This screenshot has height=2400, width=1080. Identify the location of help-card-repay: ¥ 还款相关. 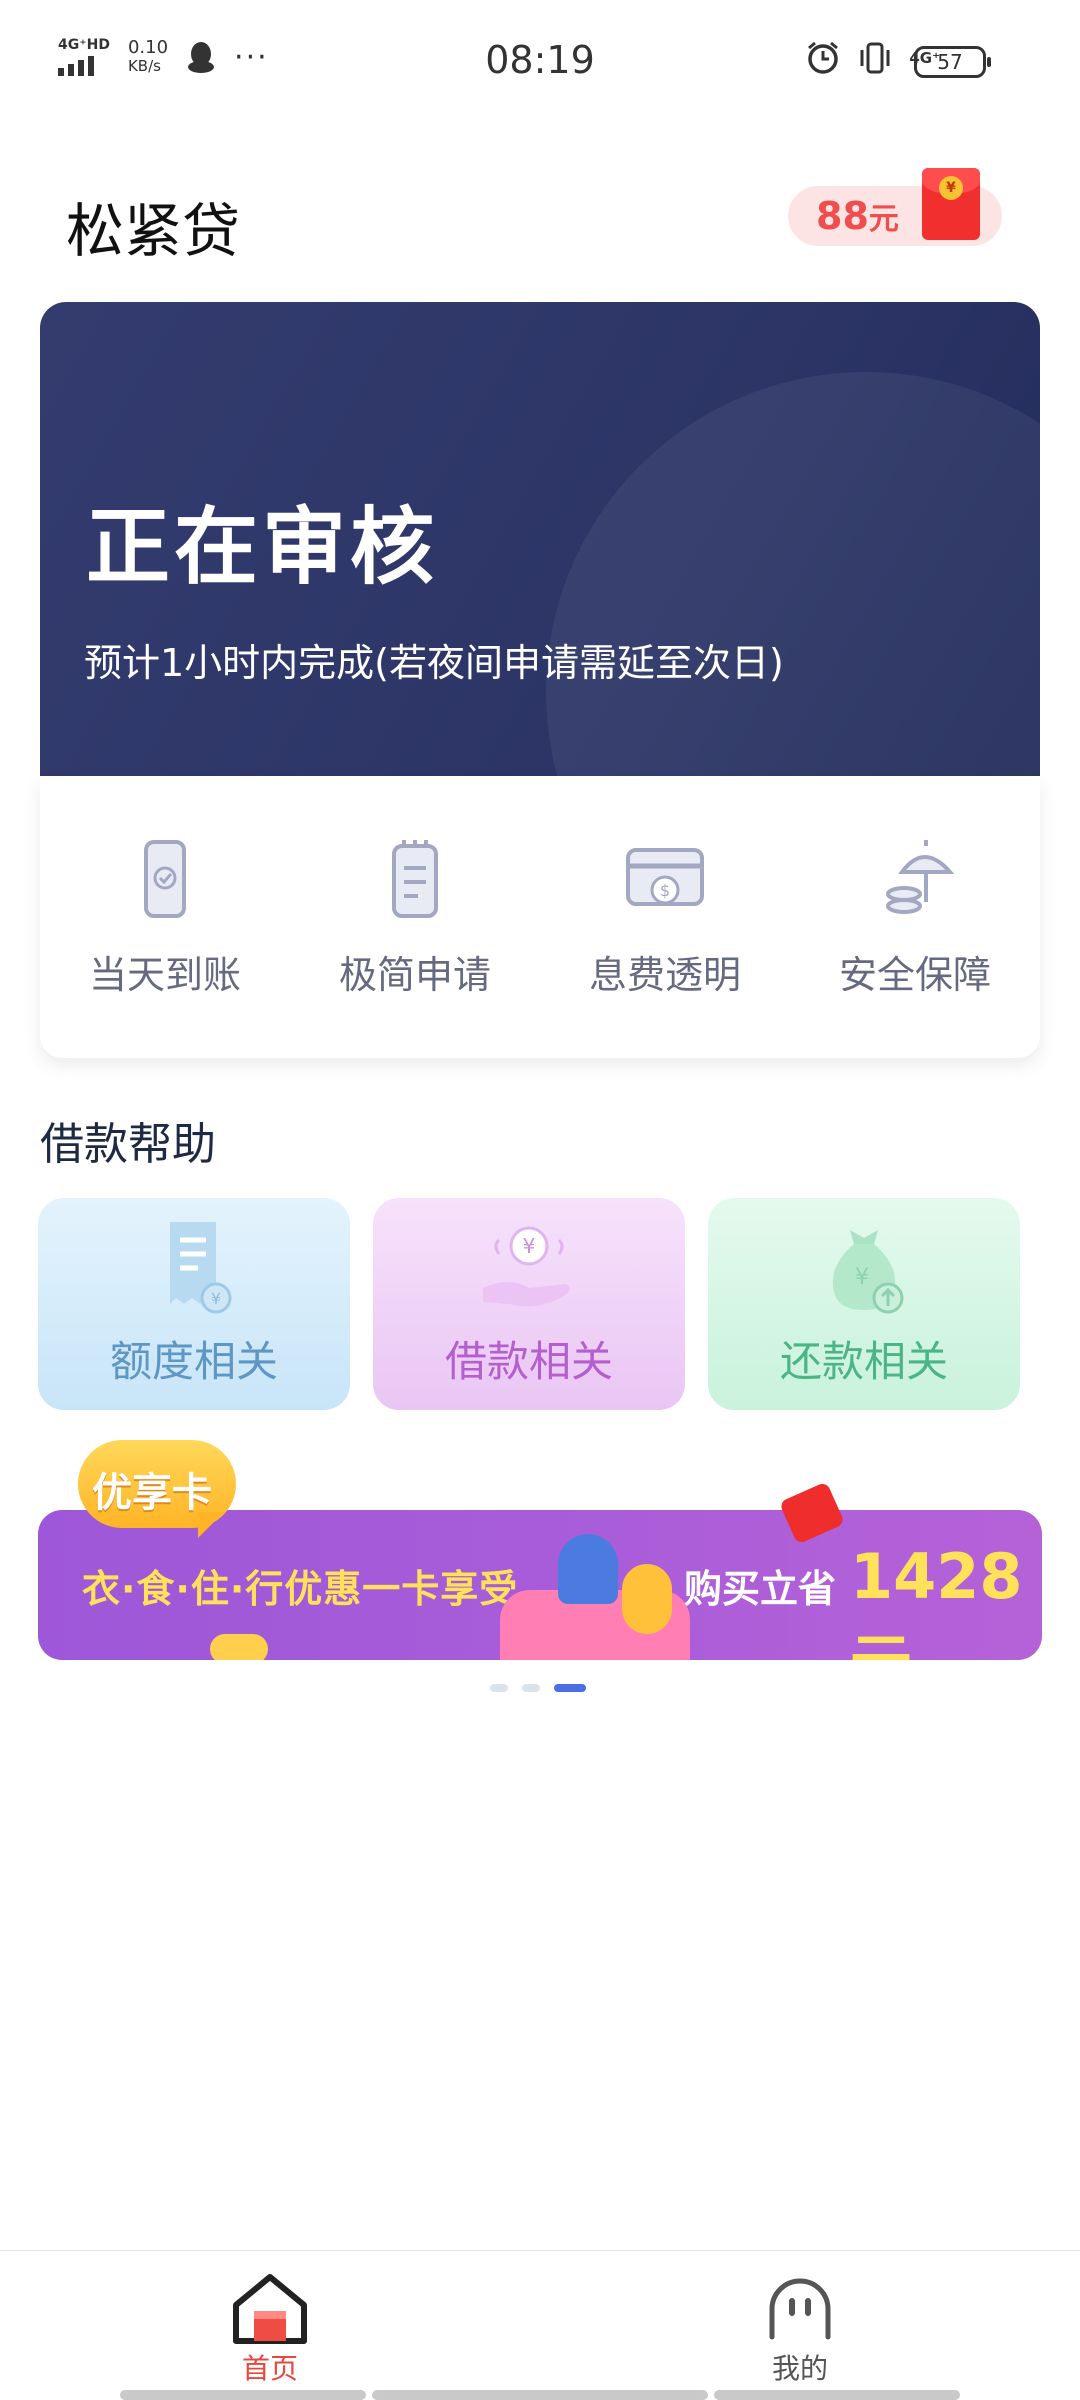
(864, 1304).